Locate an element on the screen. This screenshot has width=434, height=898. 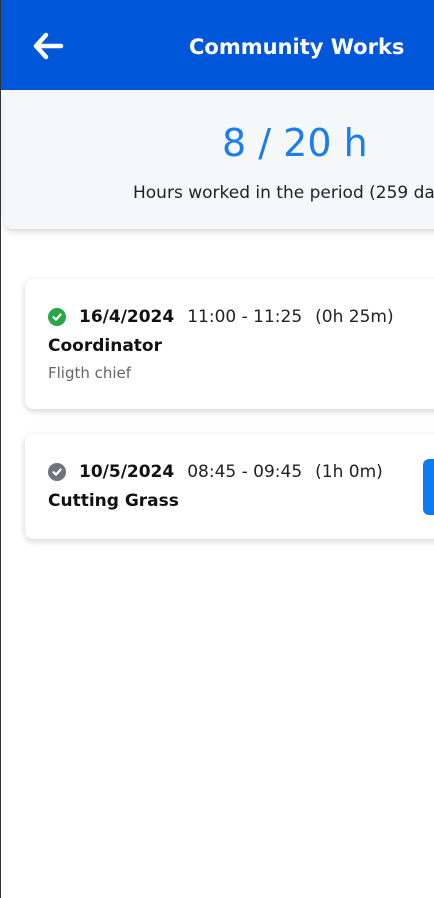
entry-meta-row: 16/4/2024 11:00 - 11:25 (0h 25m) is located at coordinates (221, 317).